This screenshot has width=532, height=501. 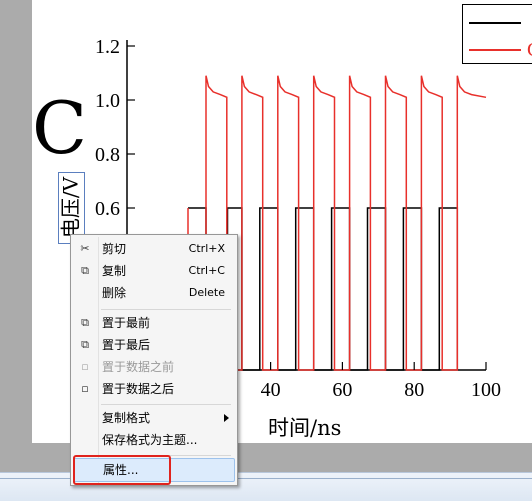 What do you see at coordinates (107, 47) in the screenshot?
I see `y-tick-label: 1.2` at bounding box center [107, 47].